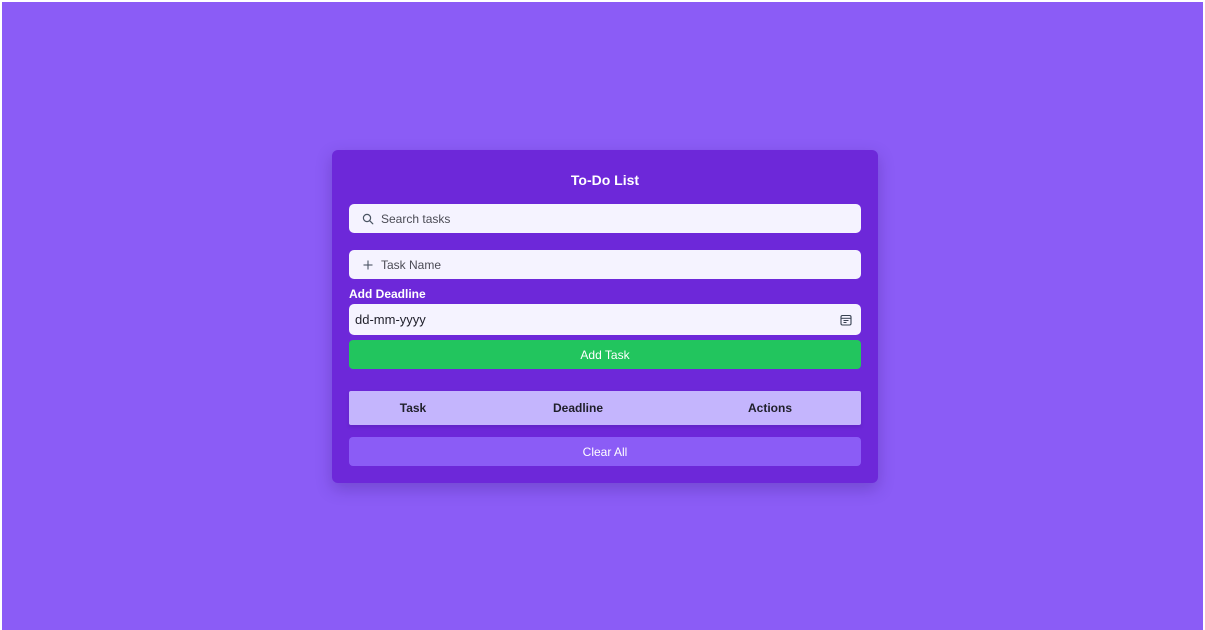 This screenshot has height=630, width=1205. I want to click on page-title: To-Do List, so click(605, 180).